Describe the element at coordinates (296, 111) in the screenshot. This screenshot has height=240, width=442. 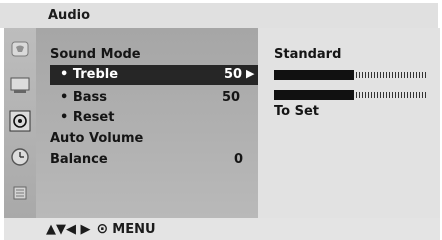
I see `to-set-hint: To Set` at that location.